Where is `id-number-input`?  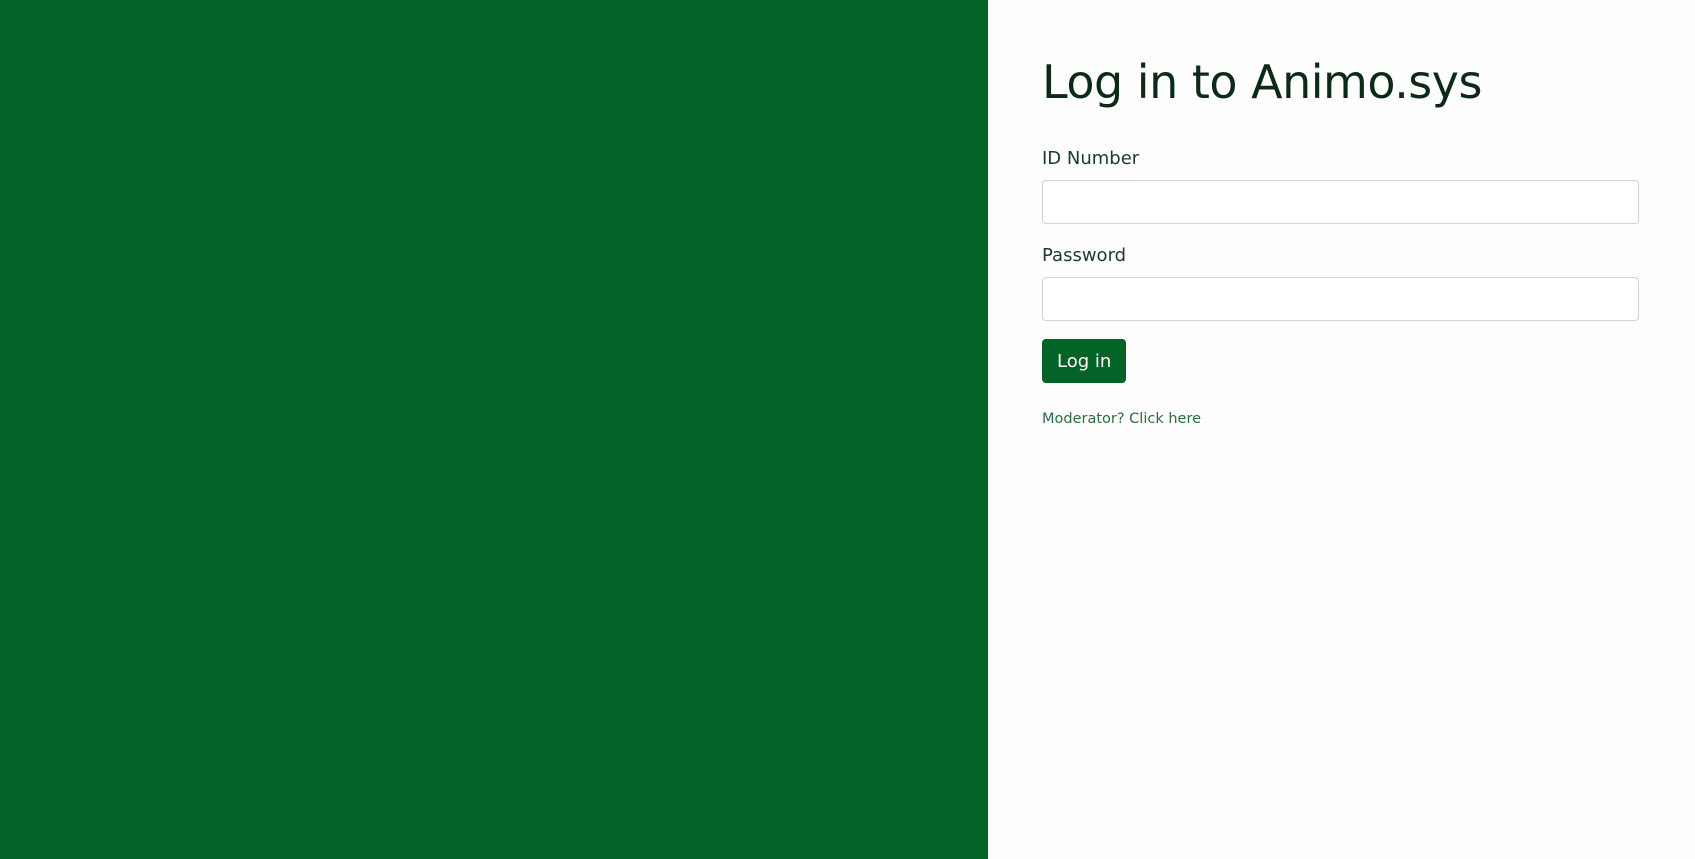 id-number-input is located at coordinates (1340, 202).